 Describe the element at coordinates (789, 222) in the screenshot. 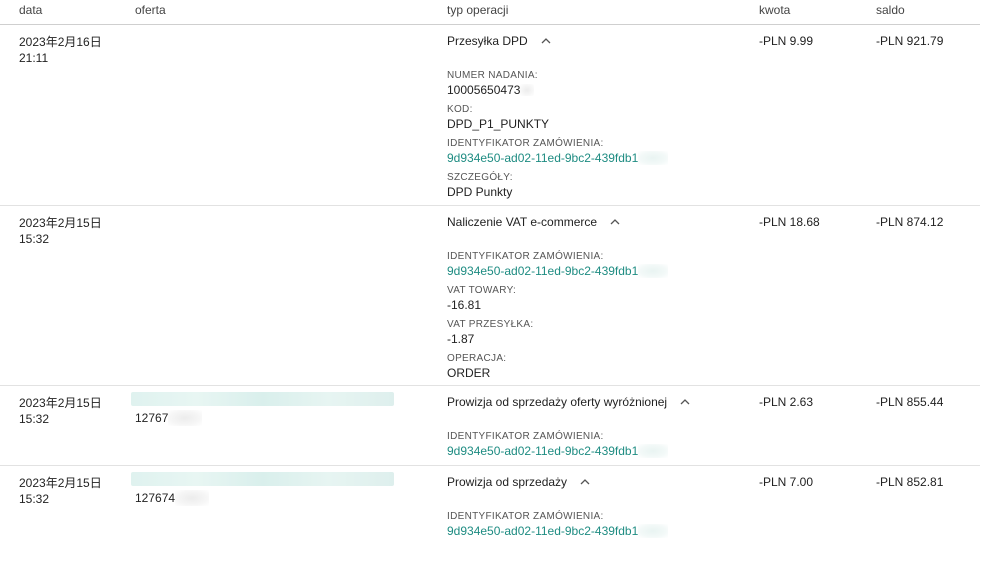

I see `amount-value: -PLN 18.68` at that location.